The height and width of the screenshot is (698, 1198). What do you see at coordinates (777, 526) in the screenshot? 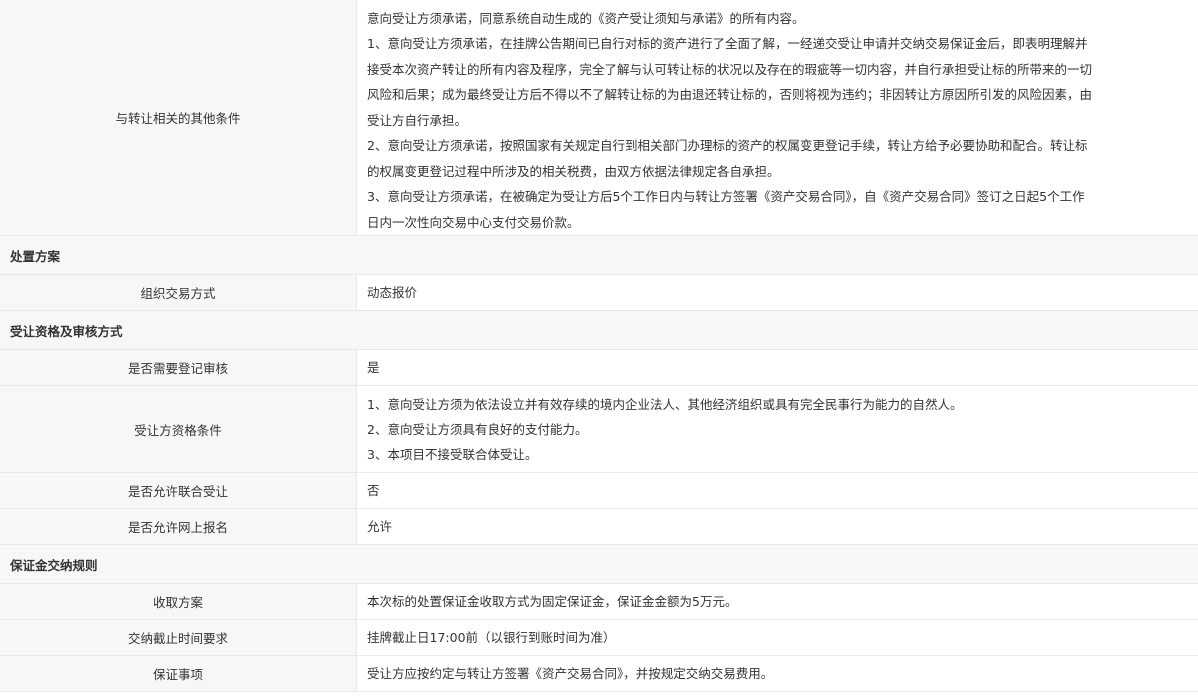
I see `online-registration-value: 允许` at bounding box center [777, 526].